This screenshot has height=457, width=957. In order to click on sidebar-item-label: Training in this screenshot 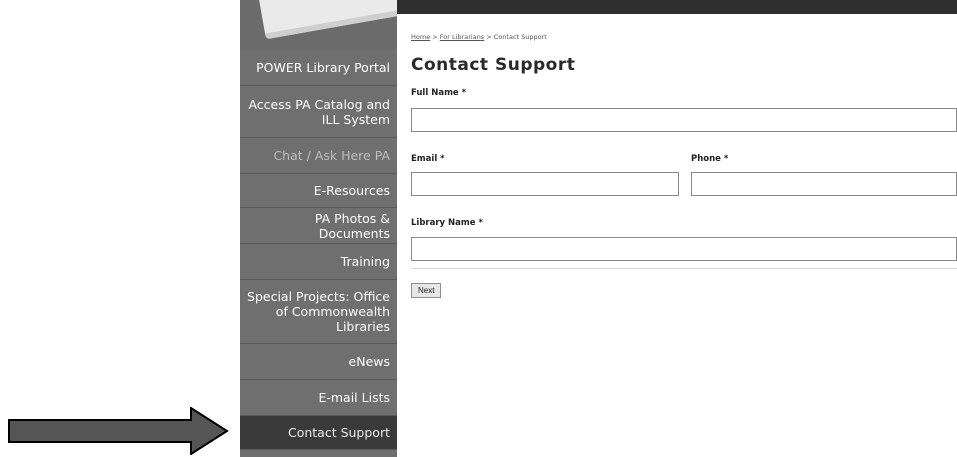, I will do `click(365, 261)`.